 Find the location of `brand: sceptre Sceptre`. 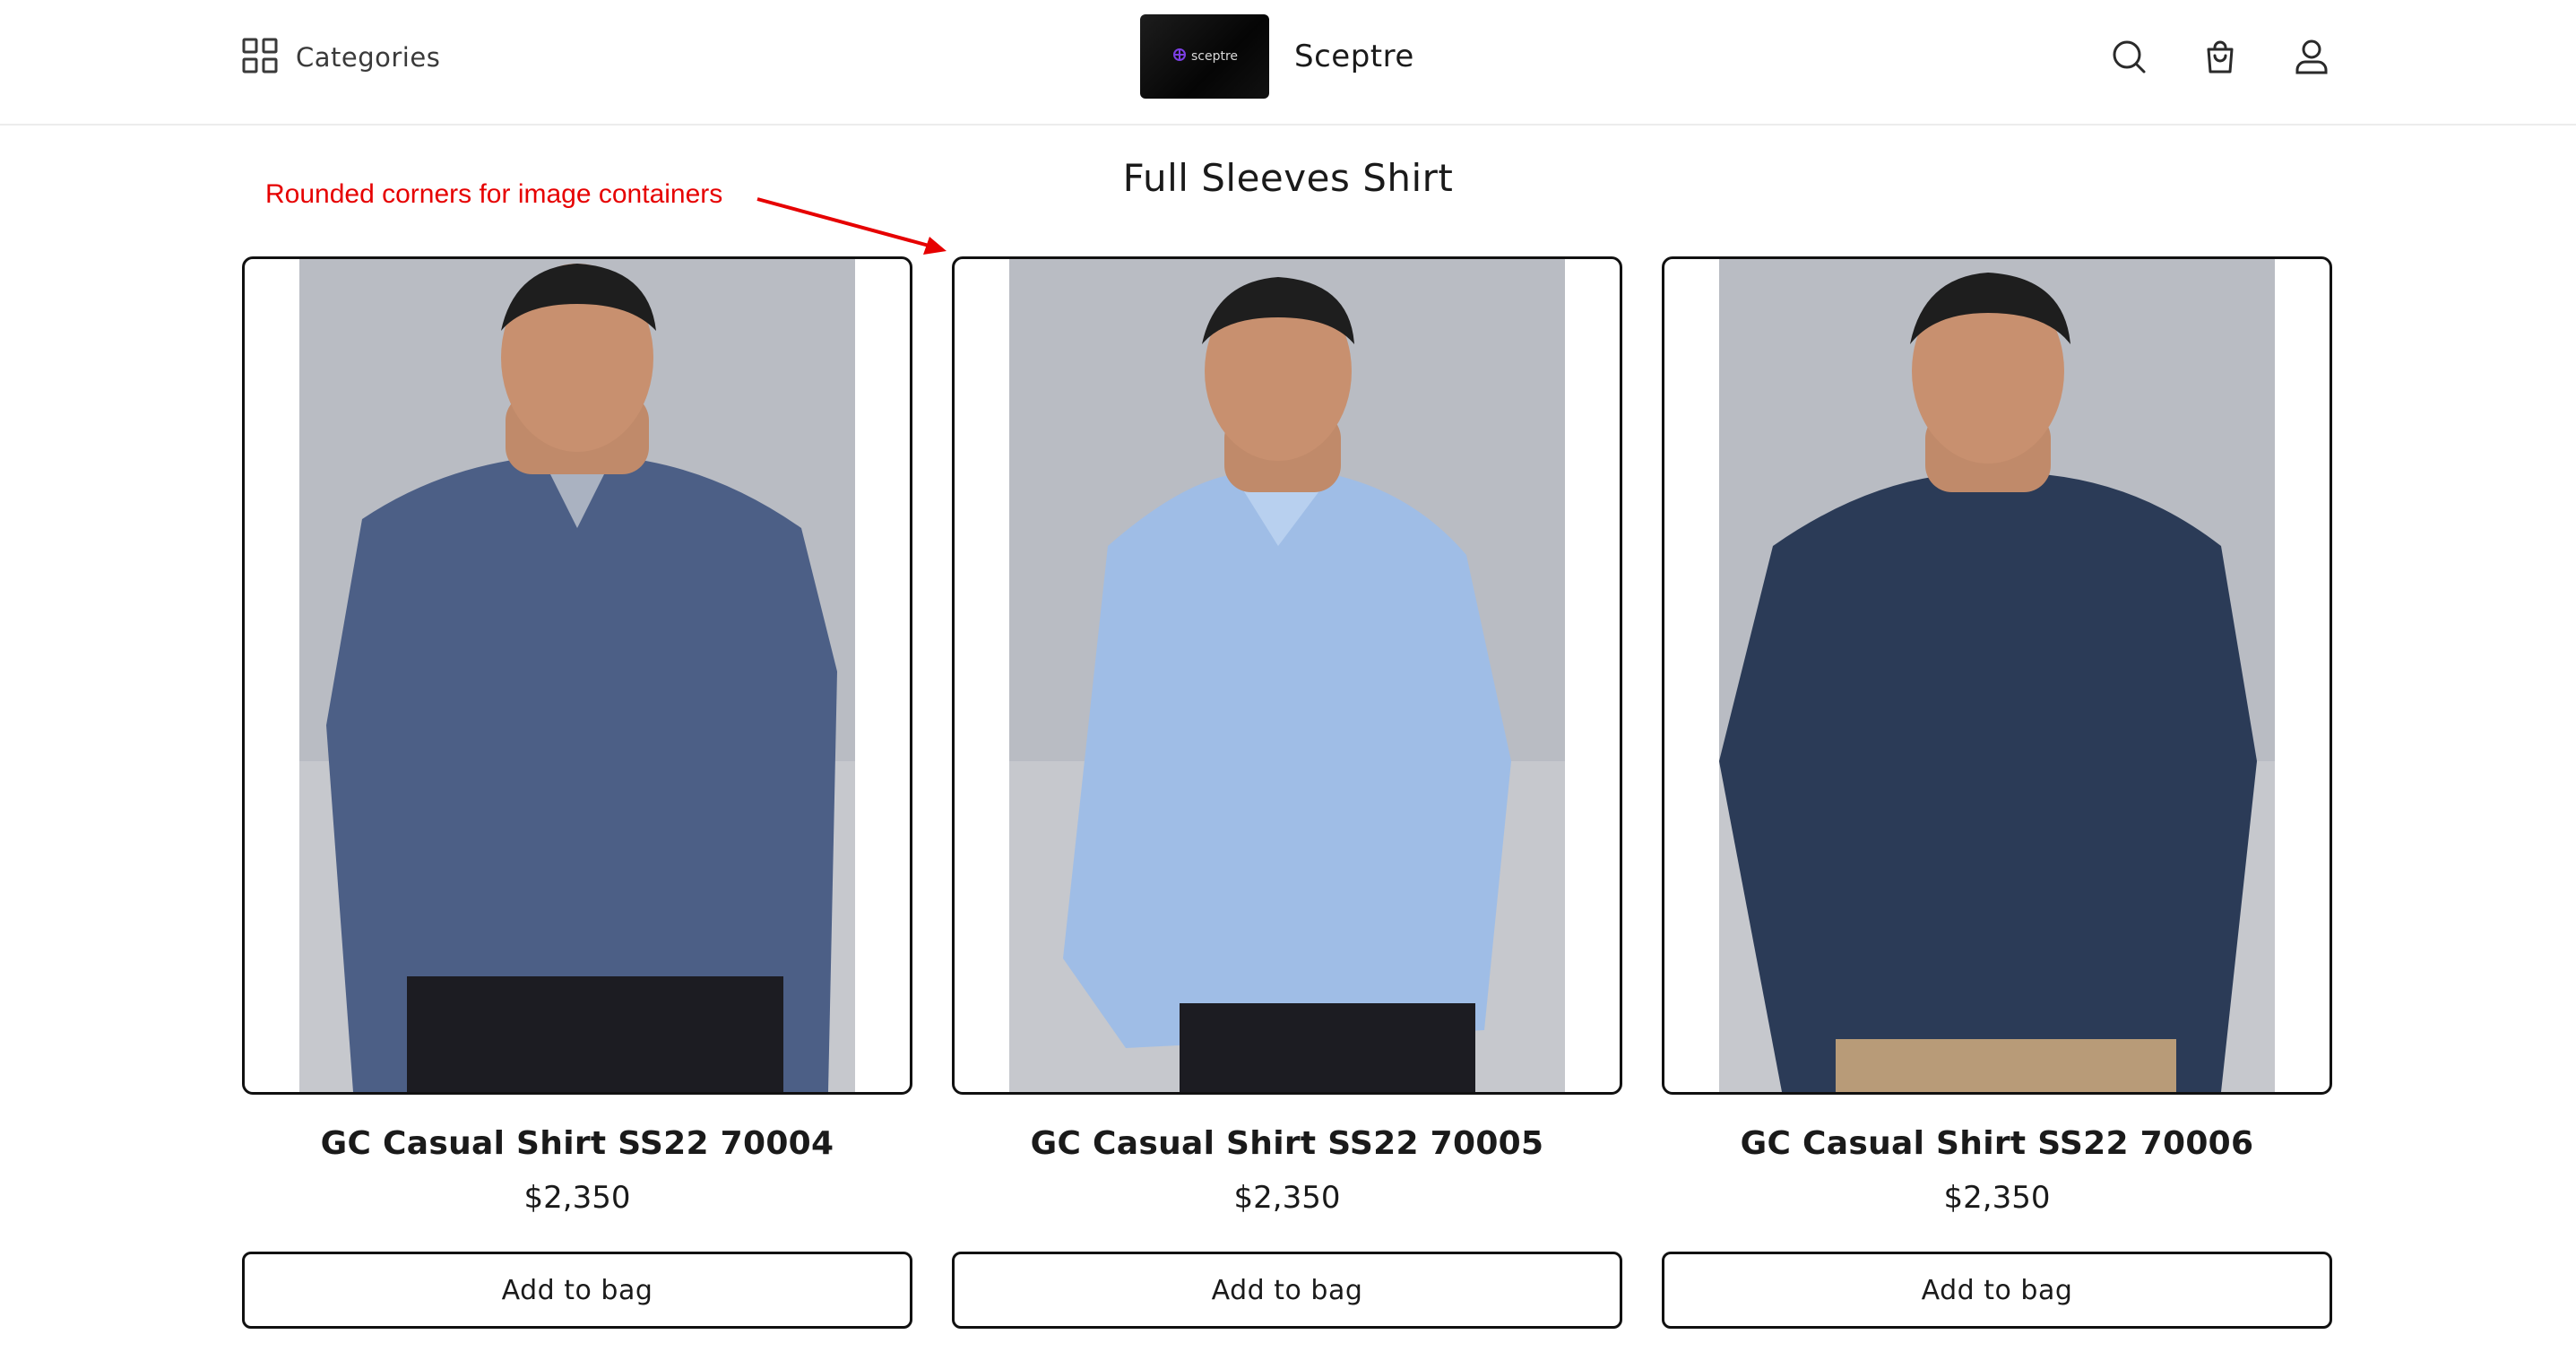

brand: sceptre Sceptre is located at coordinates (1277, 57).